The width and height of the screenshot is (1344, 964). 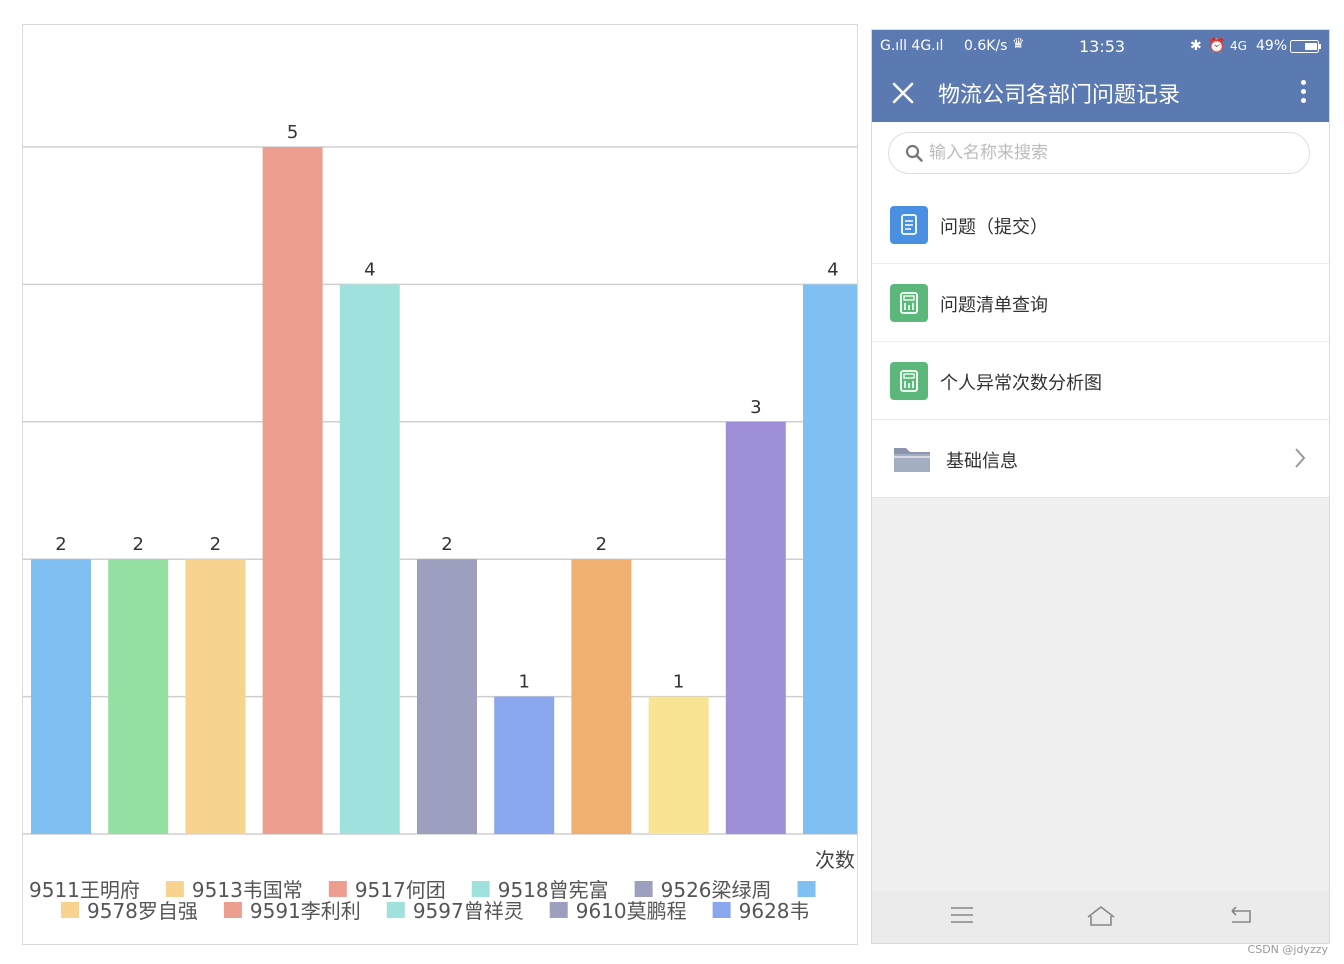 I want to click on watermark: CSDN @jdyzzy, so click(x=1287, y=949).